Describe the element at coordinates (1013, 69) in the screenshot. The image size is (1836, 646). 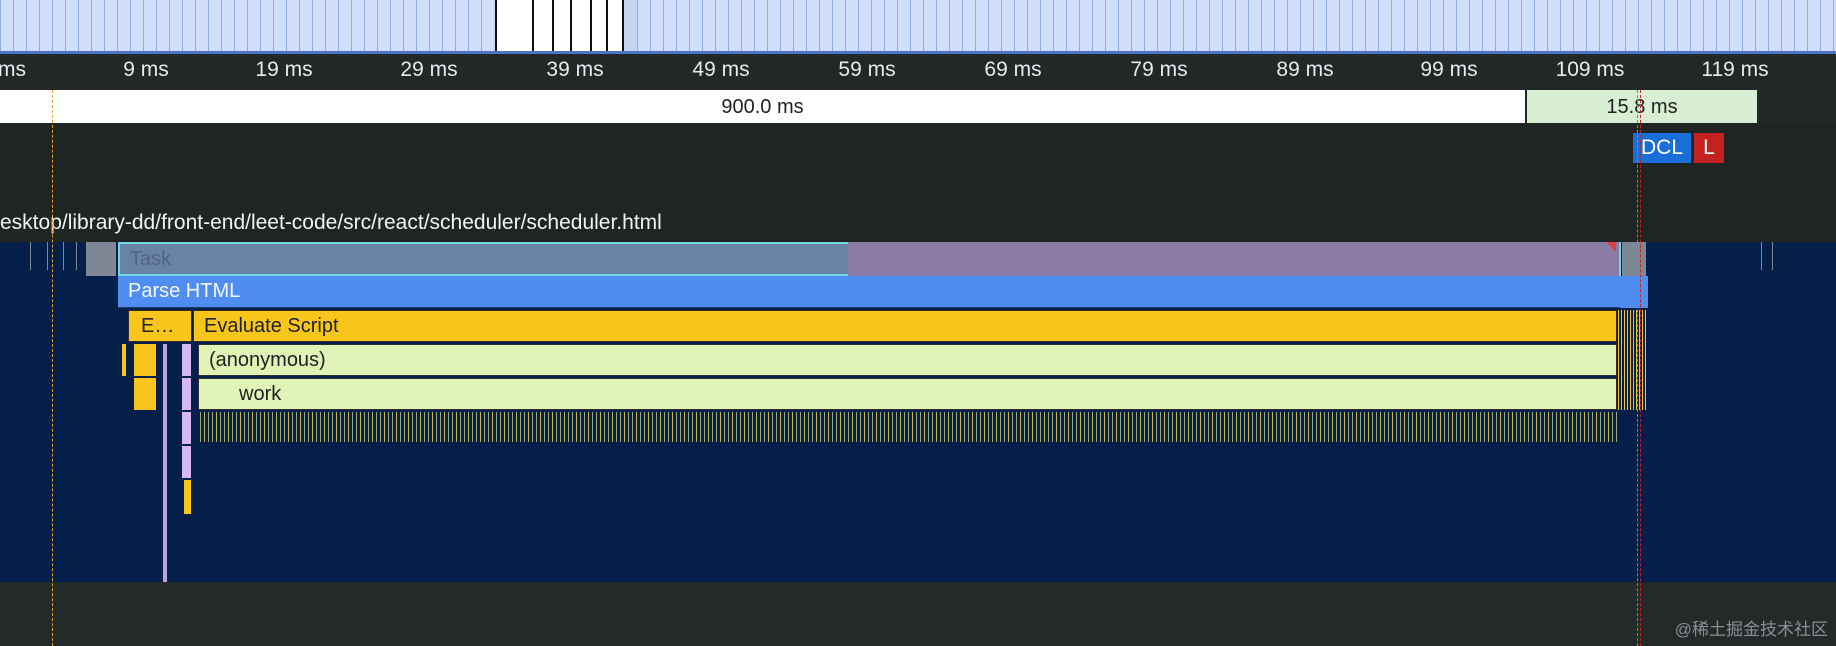
I see `tick-label: 69 ms` at that location.